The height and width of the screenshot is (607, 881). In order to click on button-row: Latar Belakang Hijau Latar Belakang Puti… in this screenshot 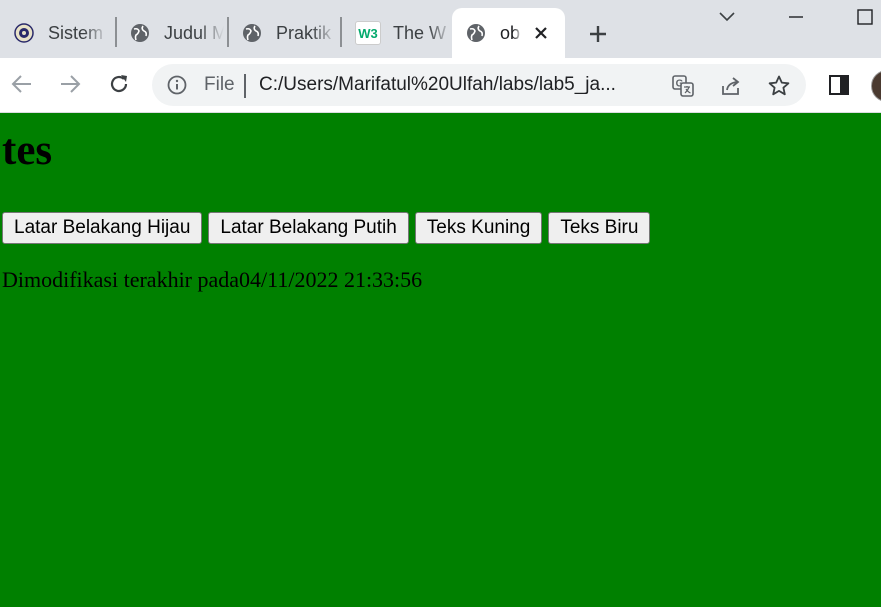, I will do `click(326, 228)`.